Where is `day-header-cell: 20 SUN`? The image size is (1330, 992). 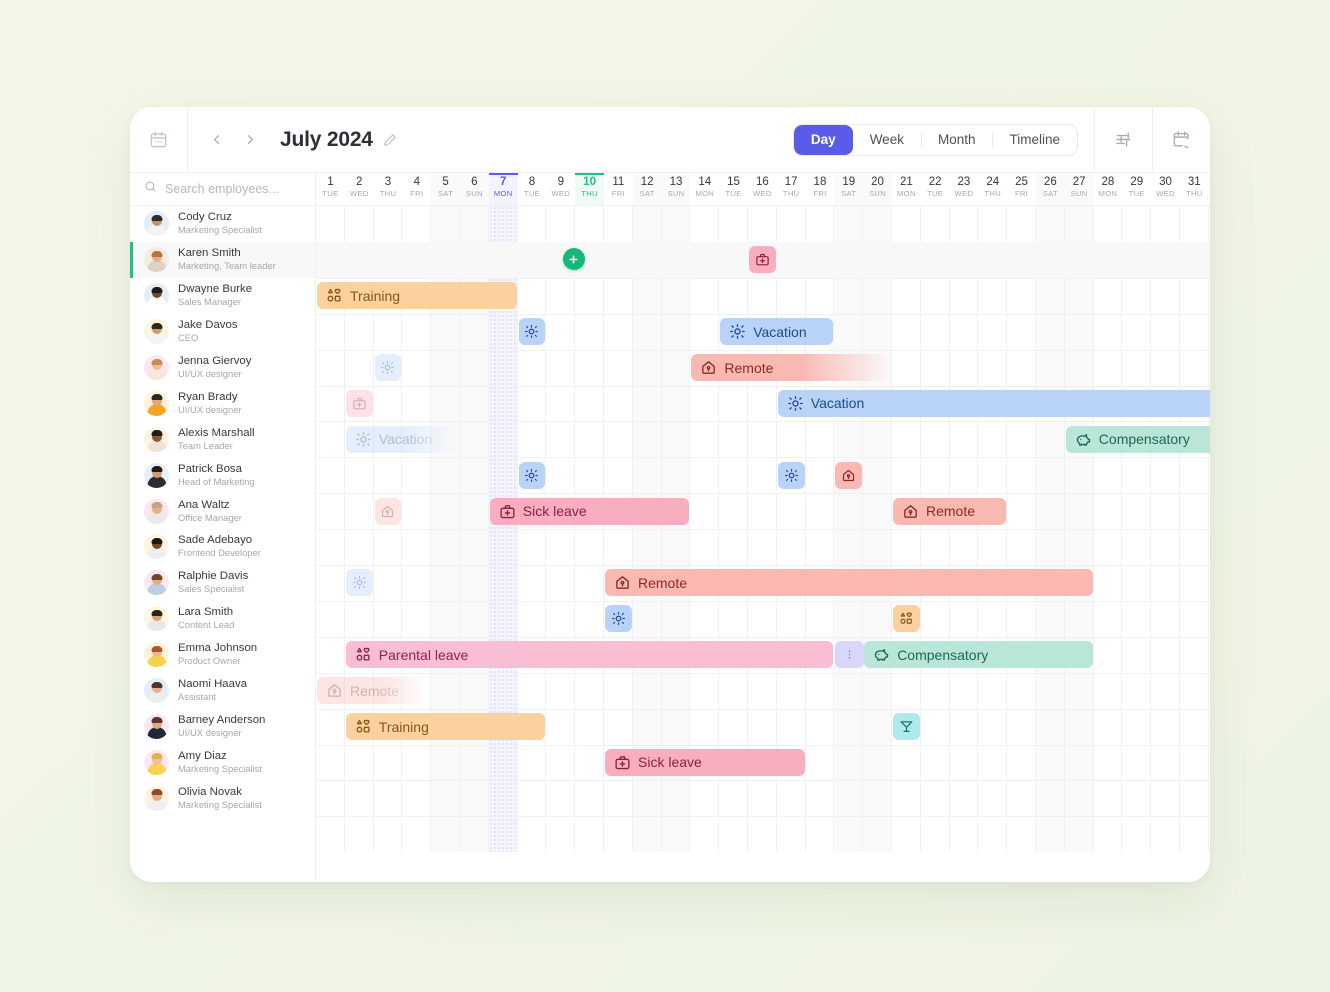
day-header-cell: 20 SUN is located at coordinates (877, 189).